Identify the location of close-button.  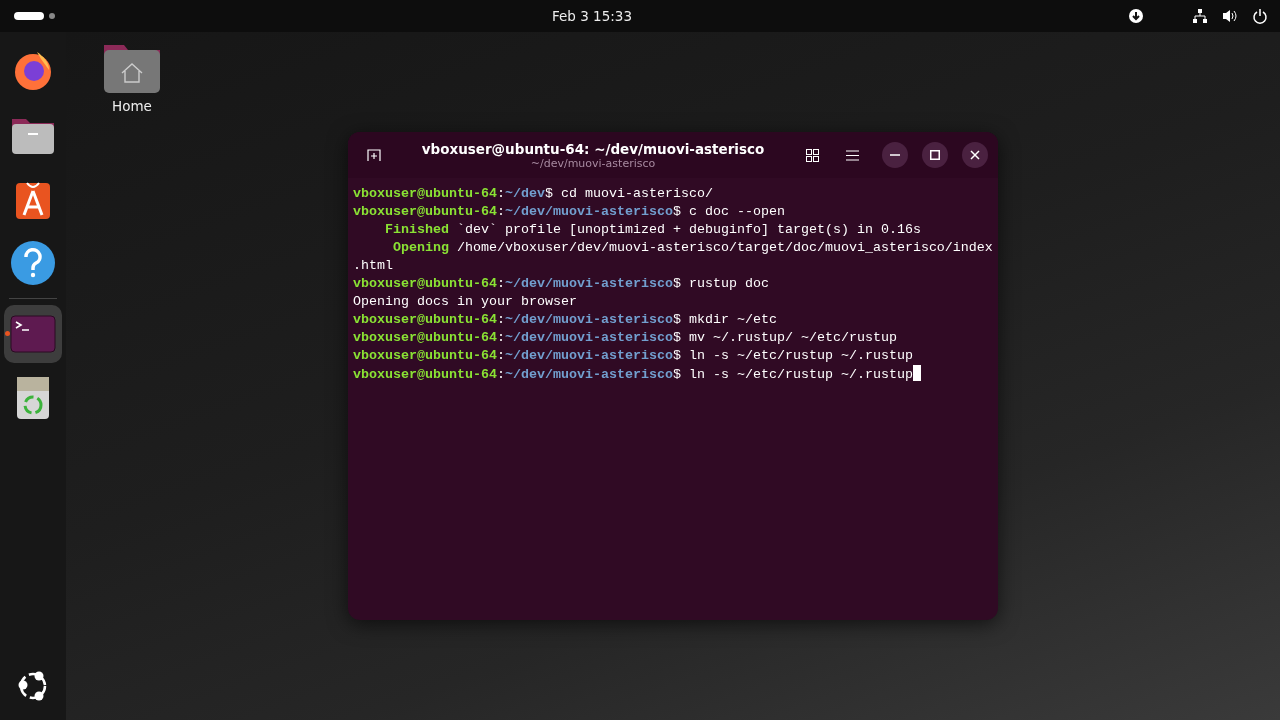
(975, 155).